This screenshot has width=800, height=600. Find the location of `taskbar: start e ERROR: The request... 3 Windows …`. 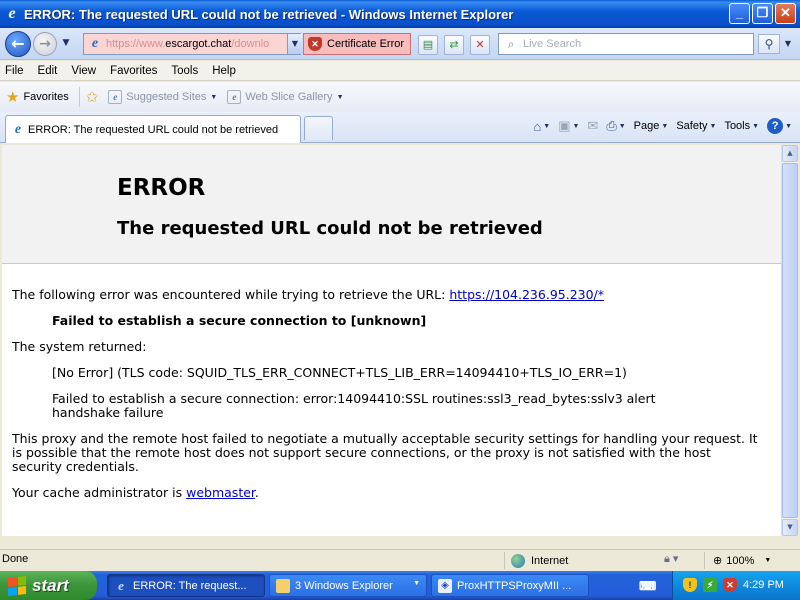

taskbar: start e ERROR: The request... 3 Windows … is located at coordinates (400, 585).